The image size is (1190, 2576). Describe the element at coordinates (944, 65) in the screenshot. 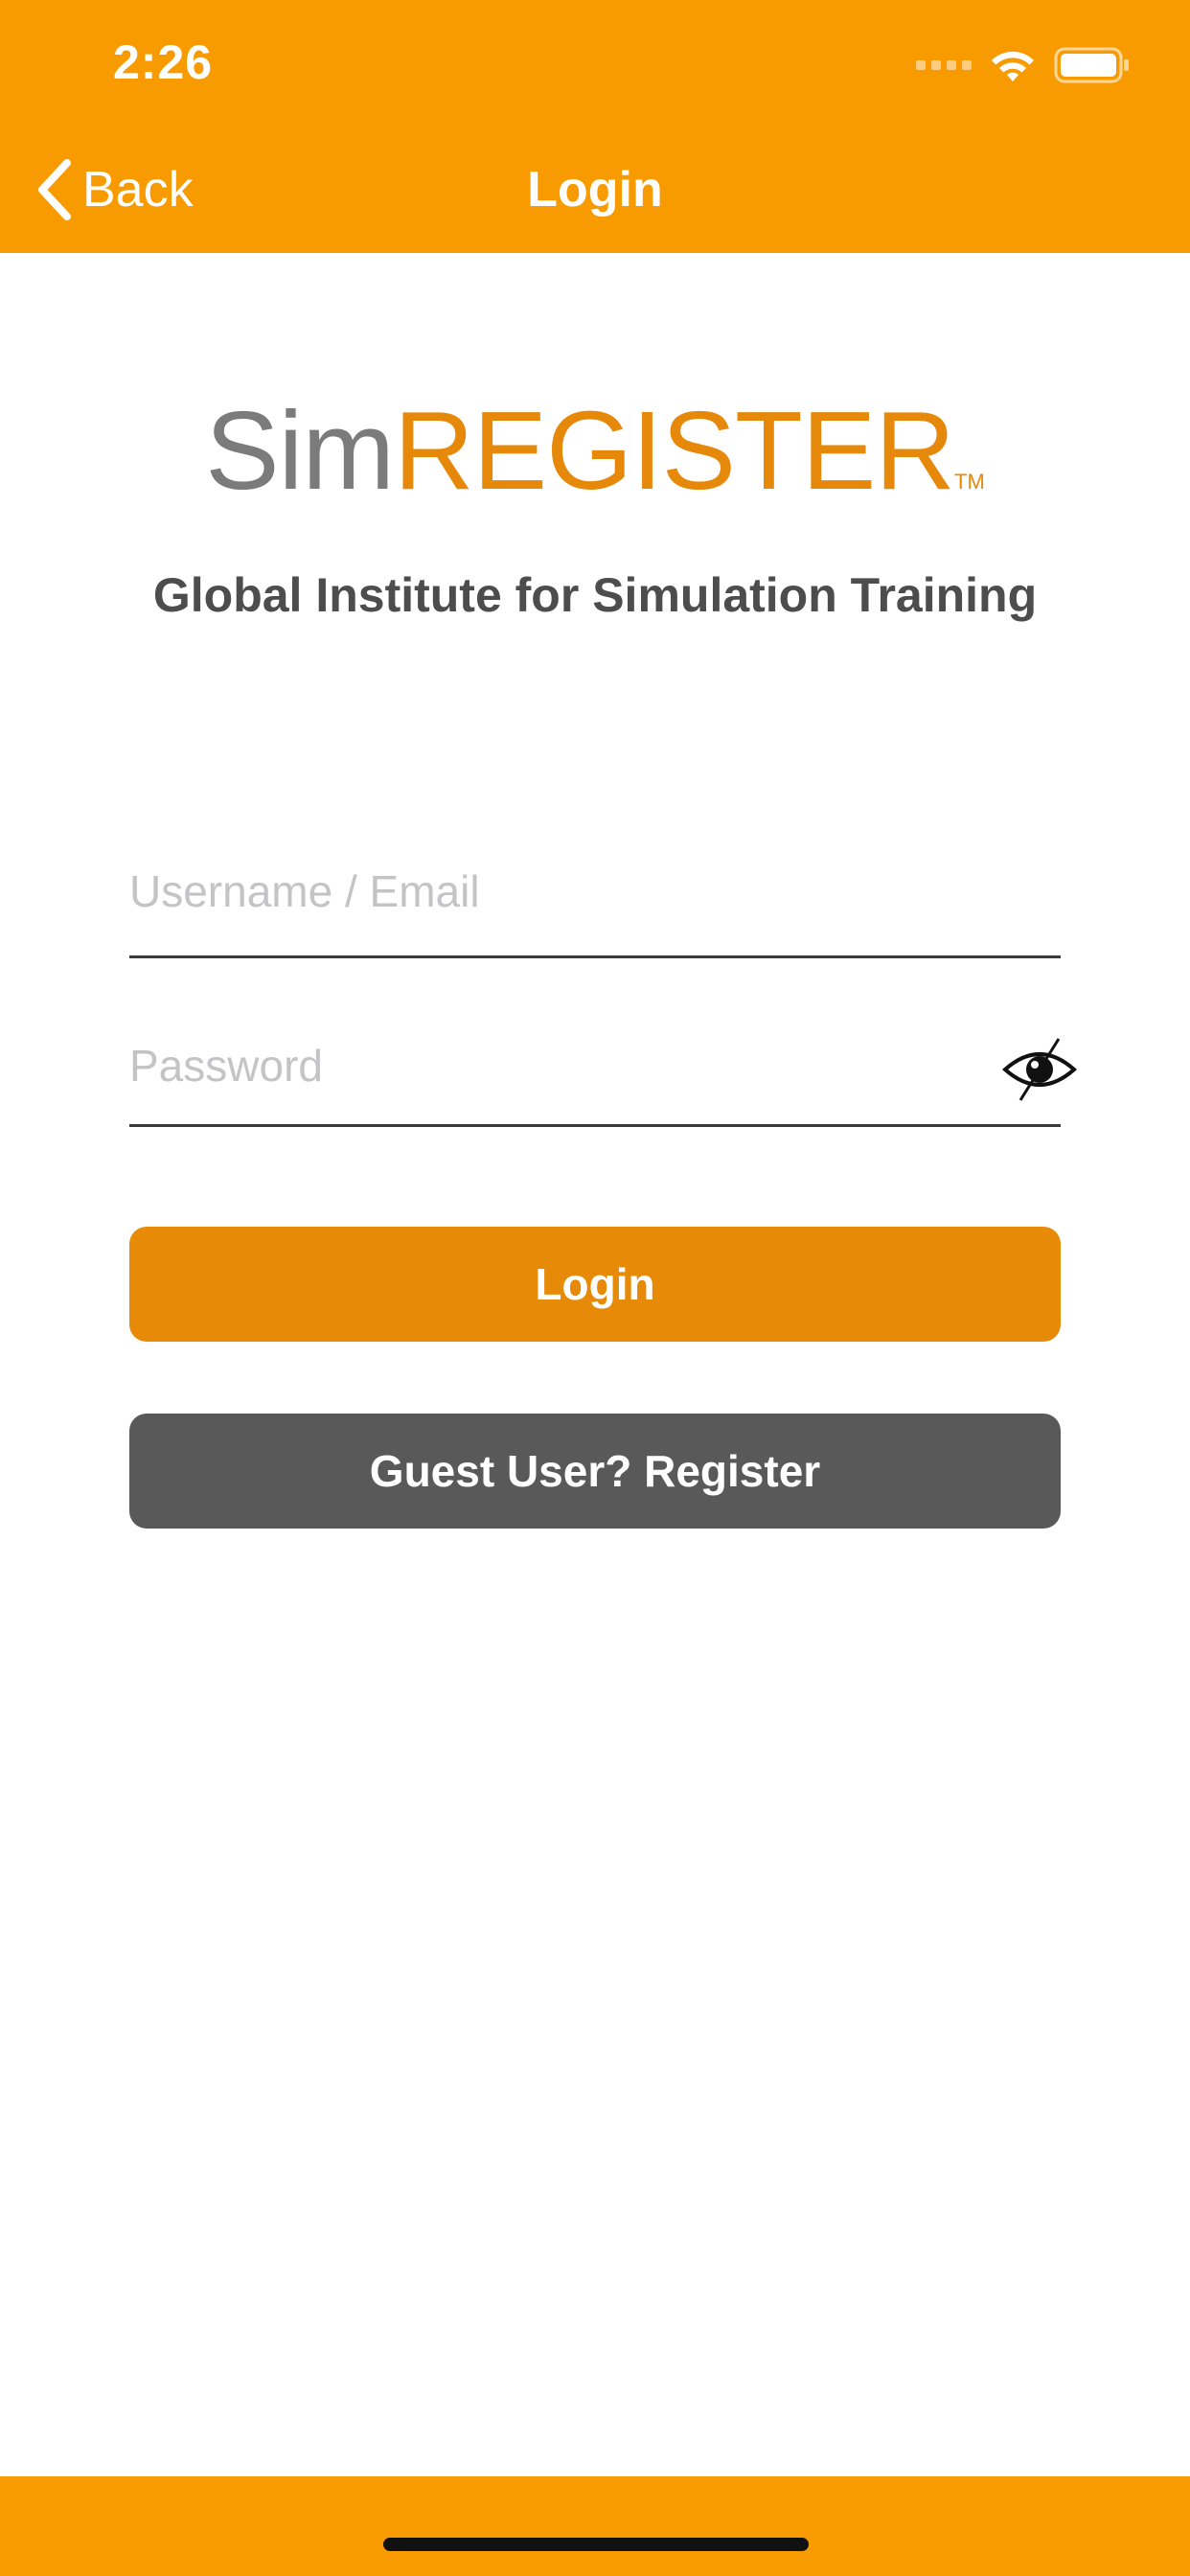

I see `cellular-signal-icon` at that location.